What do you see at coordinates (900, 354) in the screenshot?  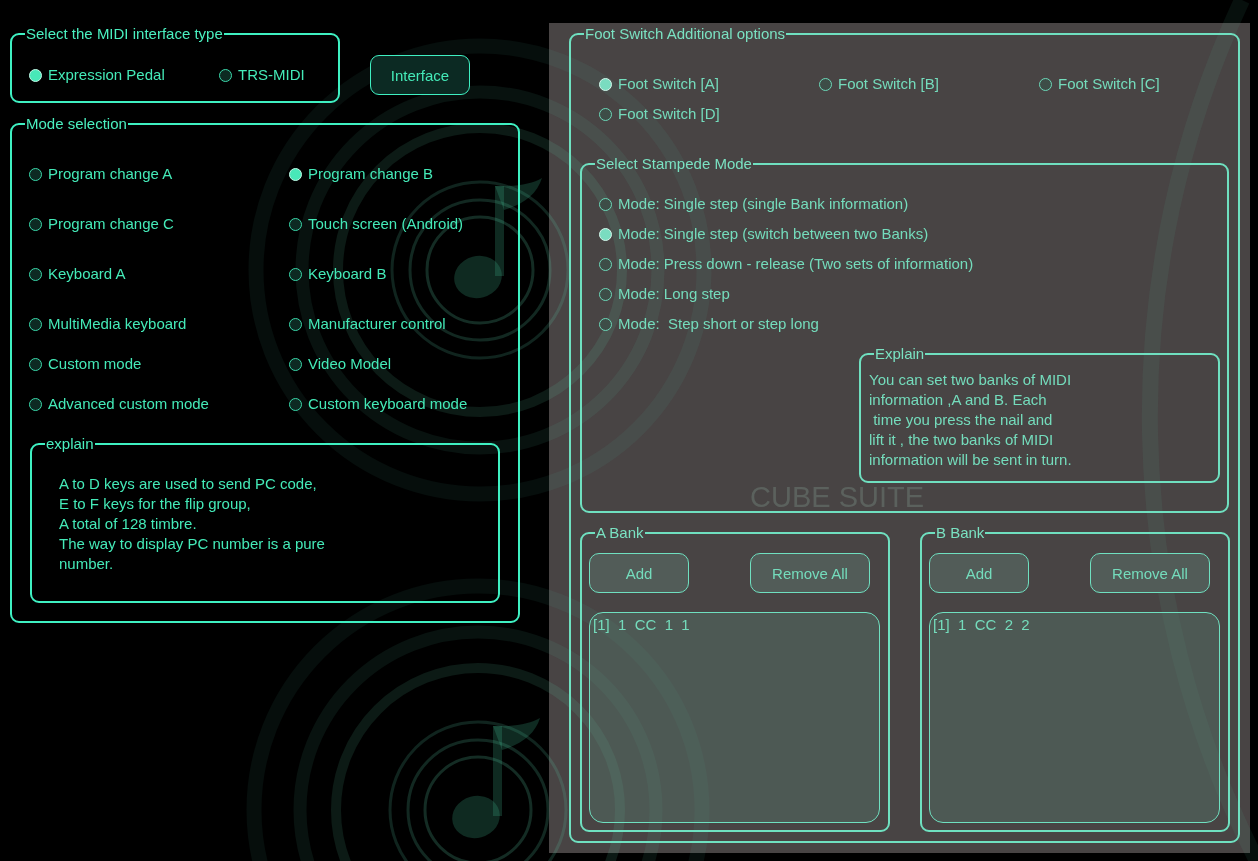 I see `group-title: Explain` at bounding box center [900, 354].